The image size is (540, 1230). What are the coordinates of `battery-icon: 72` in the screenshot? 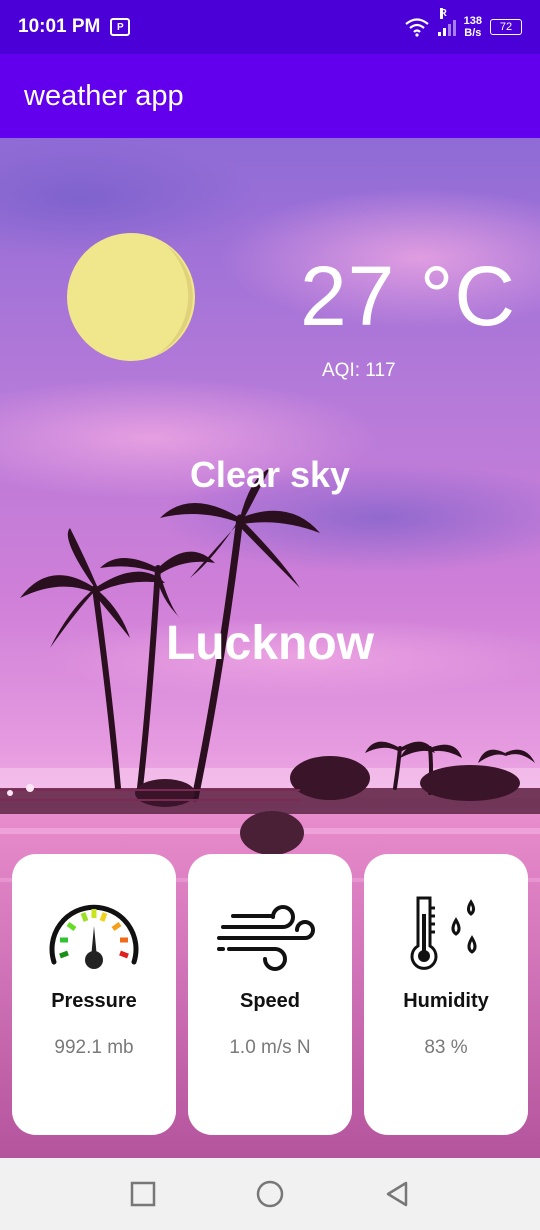 It's located at (506, 27).